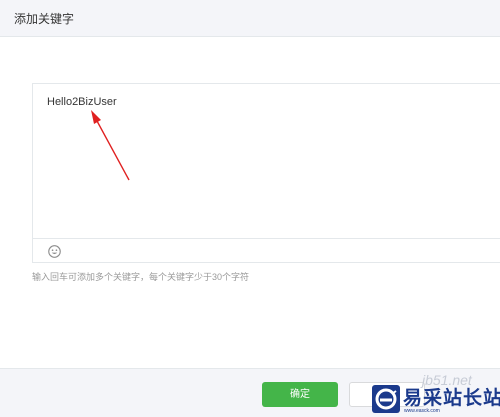 The image size is (500, 417). What do you see at coordinates (54, 251) in the screenshot?
I see `smiley-face-icon` at bounding box center [54, 251].